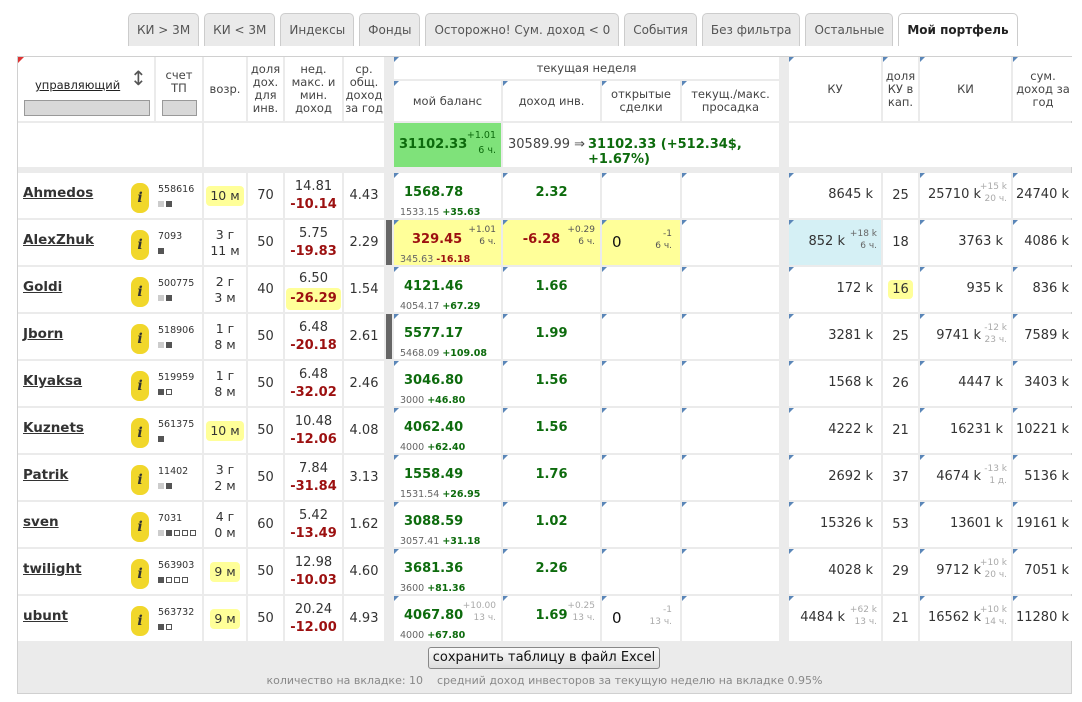 The image size is (1082, 702). Describe the element at coordinates (965, 195) in the screenshot. I see `ki-cell: 25710 k +15 k 20 ч.` at that location.